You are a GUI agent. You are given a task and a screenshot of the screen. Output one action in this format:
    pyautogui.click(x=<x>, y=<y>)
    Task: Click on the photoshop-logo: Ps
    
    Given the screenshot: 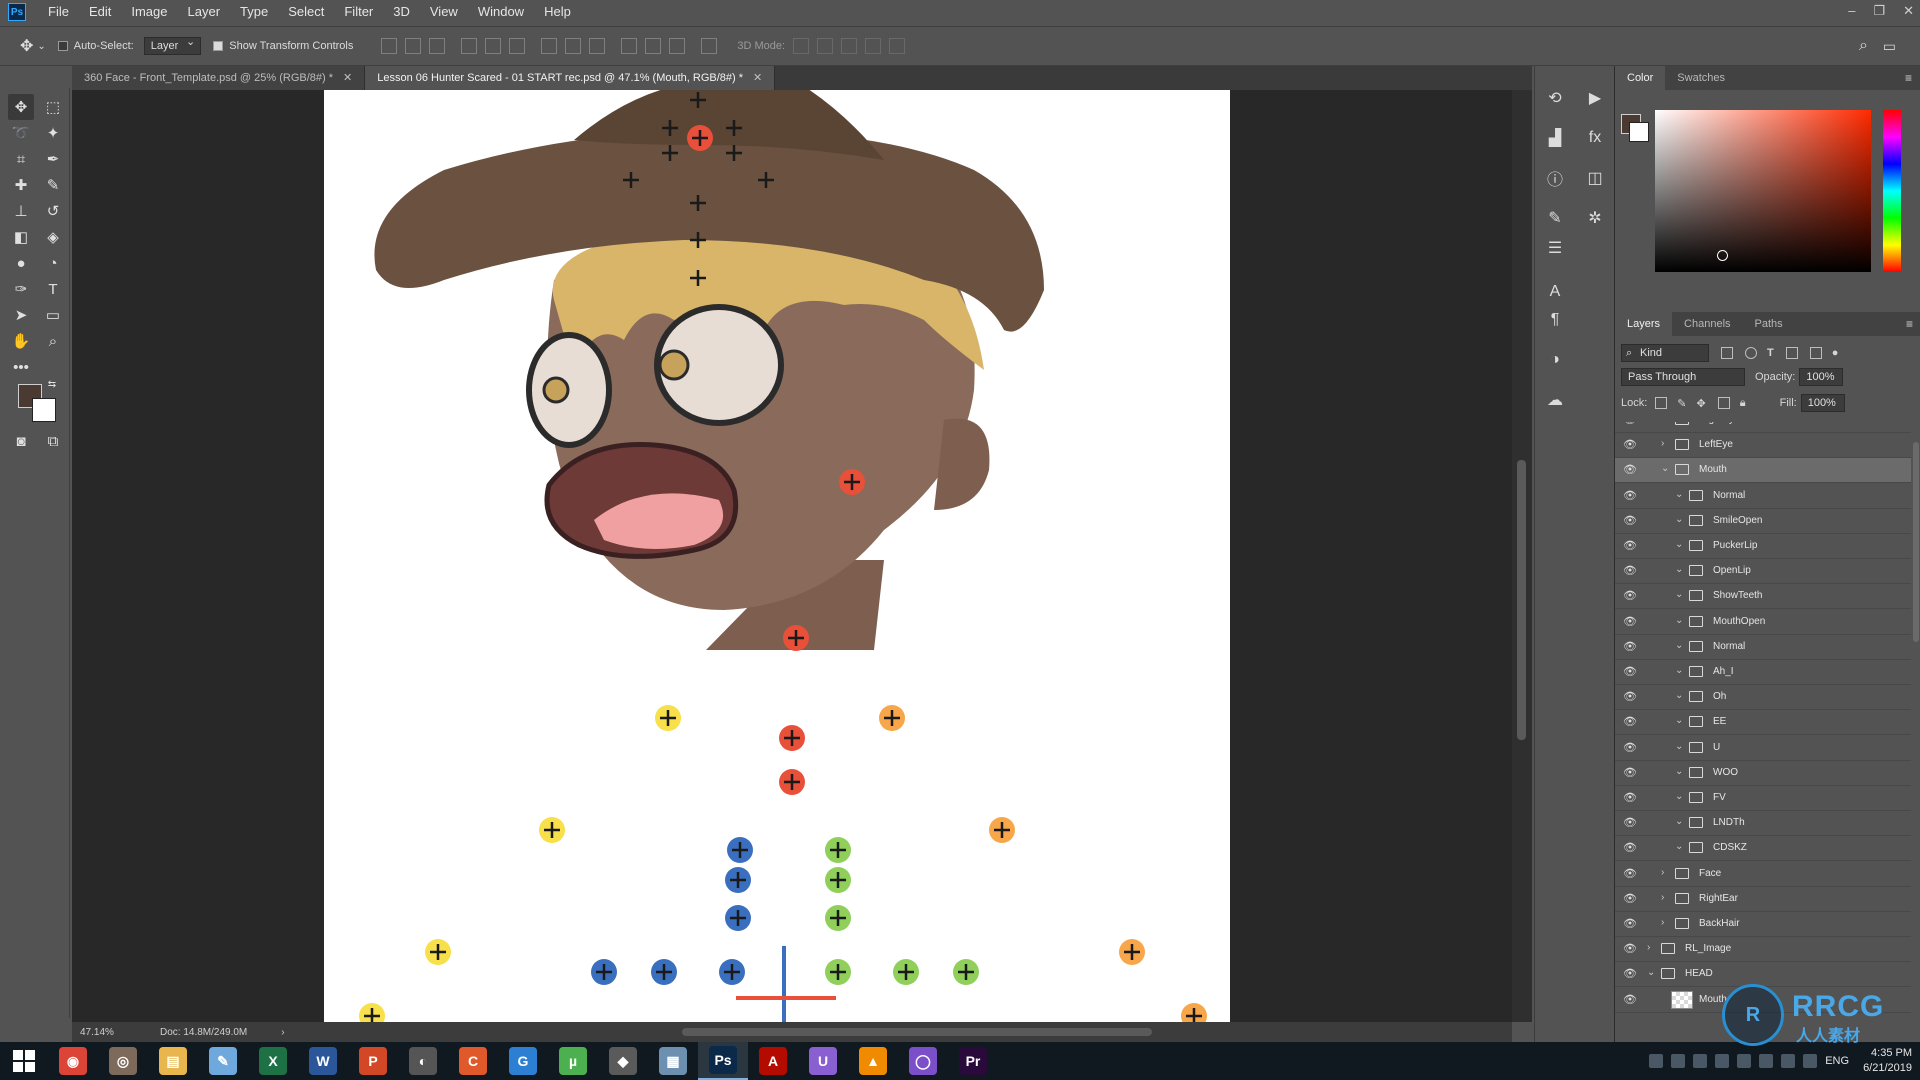 What is the action you would take?
    pyautogui.click(x=17, y=12)
    